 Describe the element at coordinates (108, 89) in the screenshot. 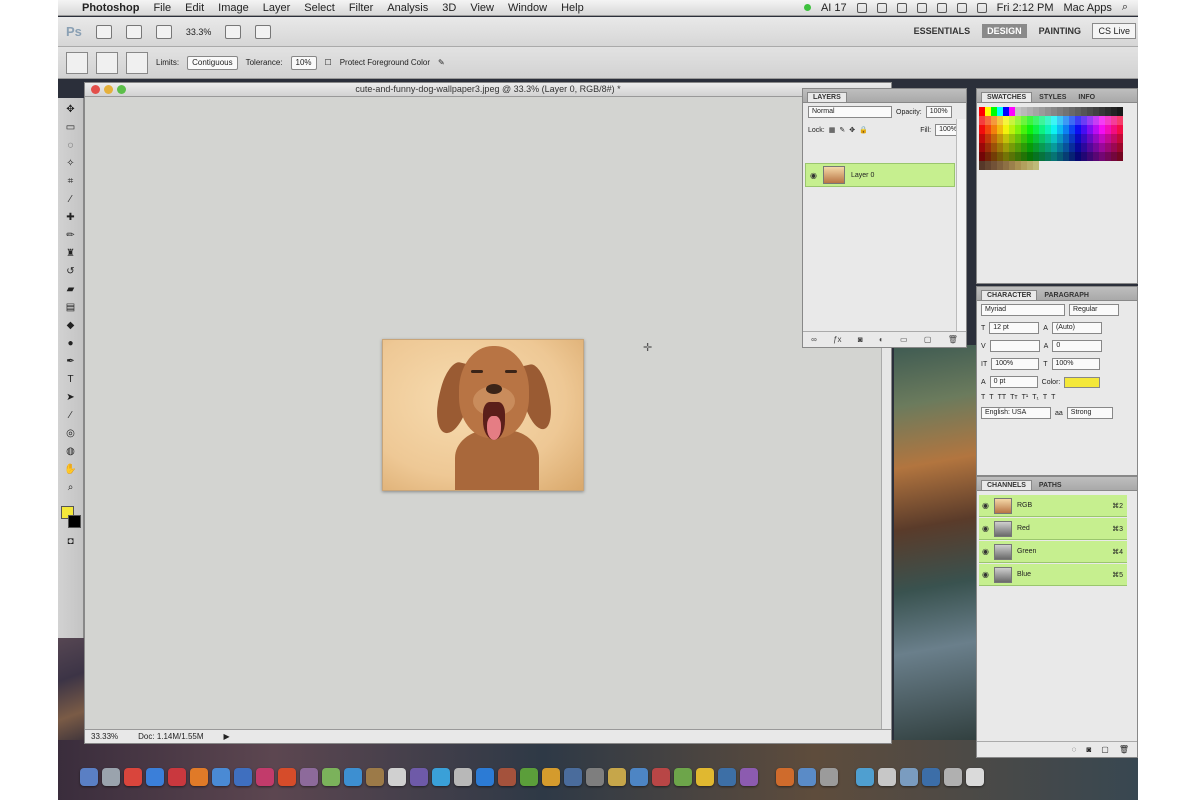

I see `minimize-icon` at that location.